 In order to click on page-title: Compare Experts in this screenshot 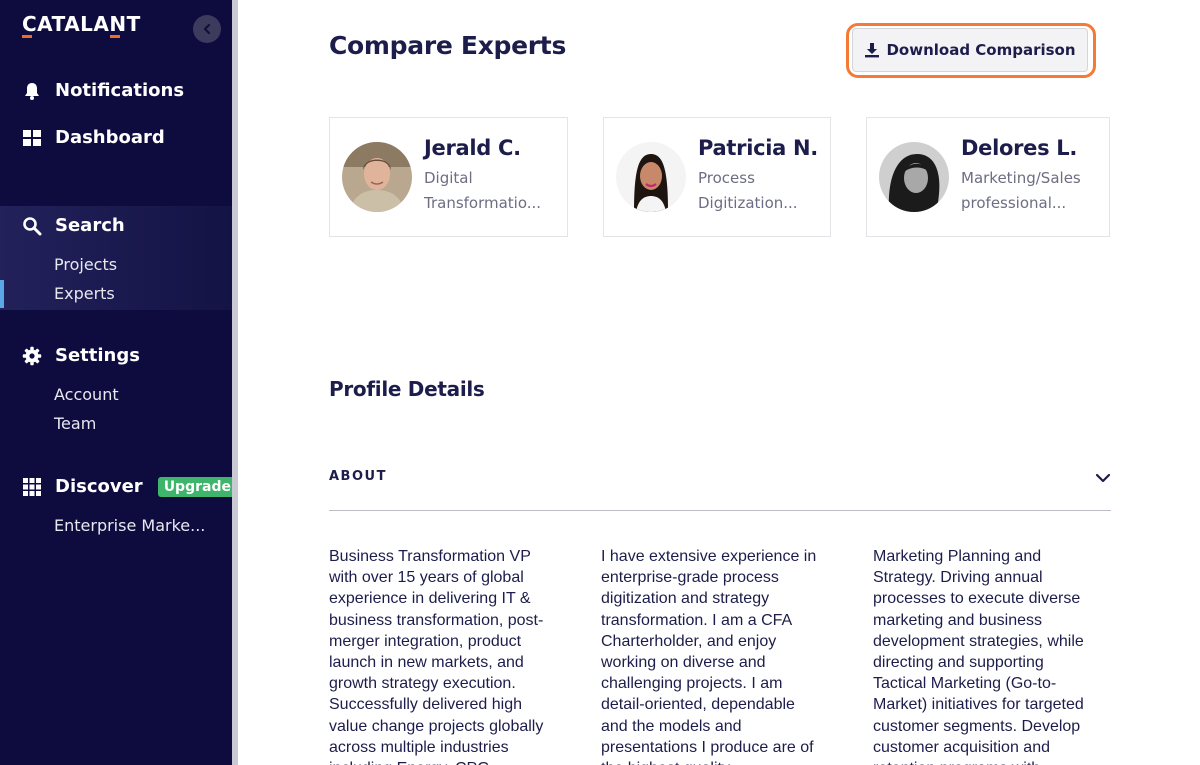, I will do `click(448, 45)`.